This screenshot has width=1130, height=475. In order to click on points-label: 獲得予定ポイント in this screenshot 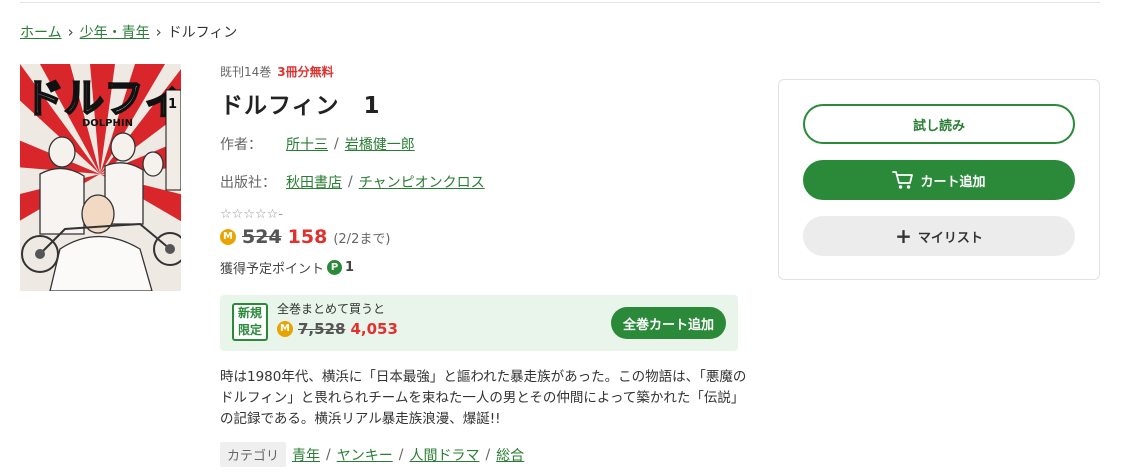, I will do `click(272, 269)`.